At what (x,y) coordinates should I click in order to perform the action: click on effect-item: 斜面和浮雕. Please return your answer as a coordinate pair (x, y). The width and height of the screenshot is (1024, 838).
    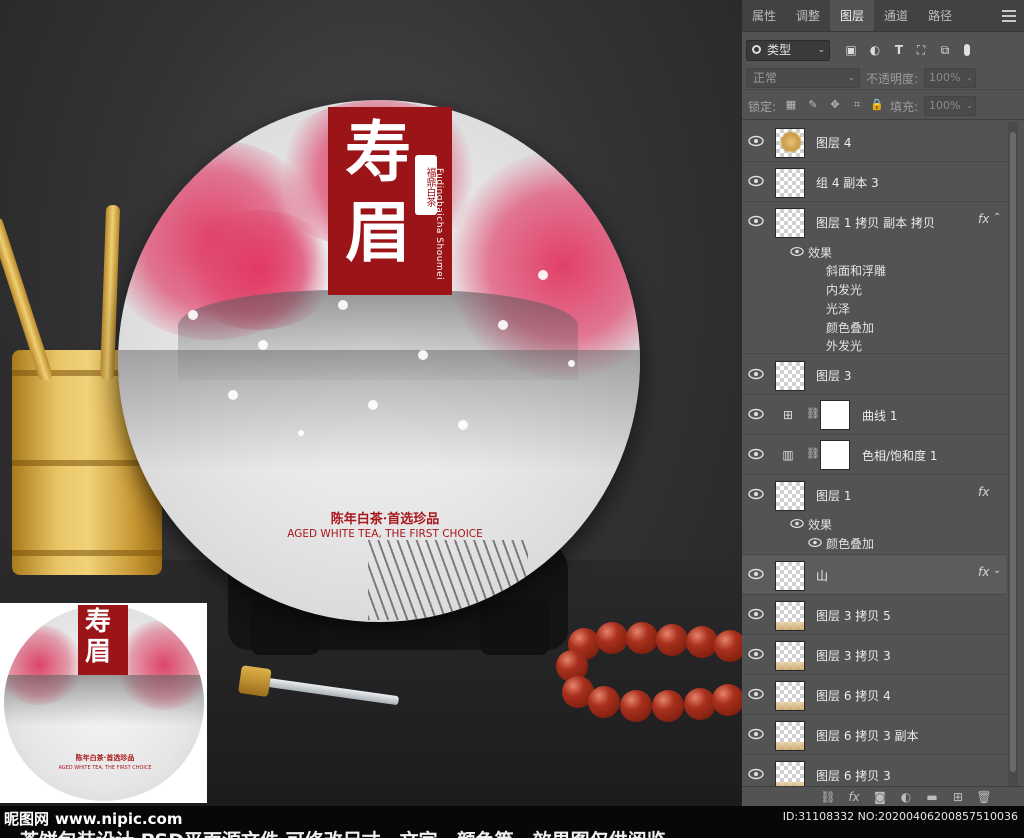
    Looking at the image, I should click on (856, 270).